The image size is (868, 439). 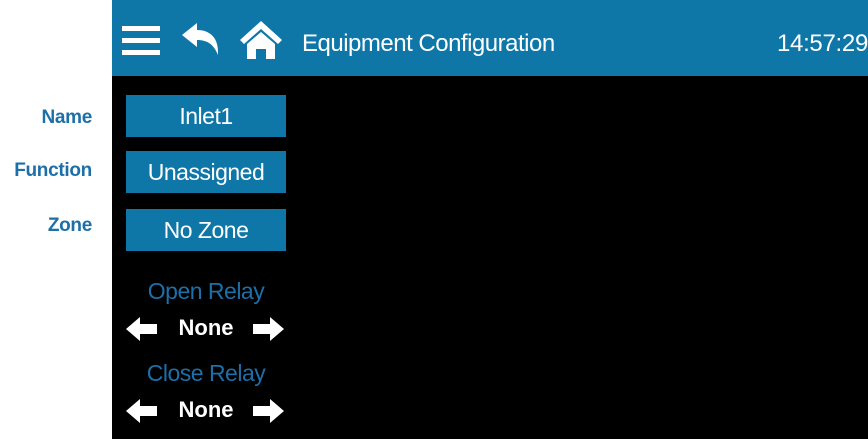 I want to click on close-relay-next-button, so click(x=268, y=413).